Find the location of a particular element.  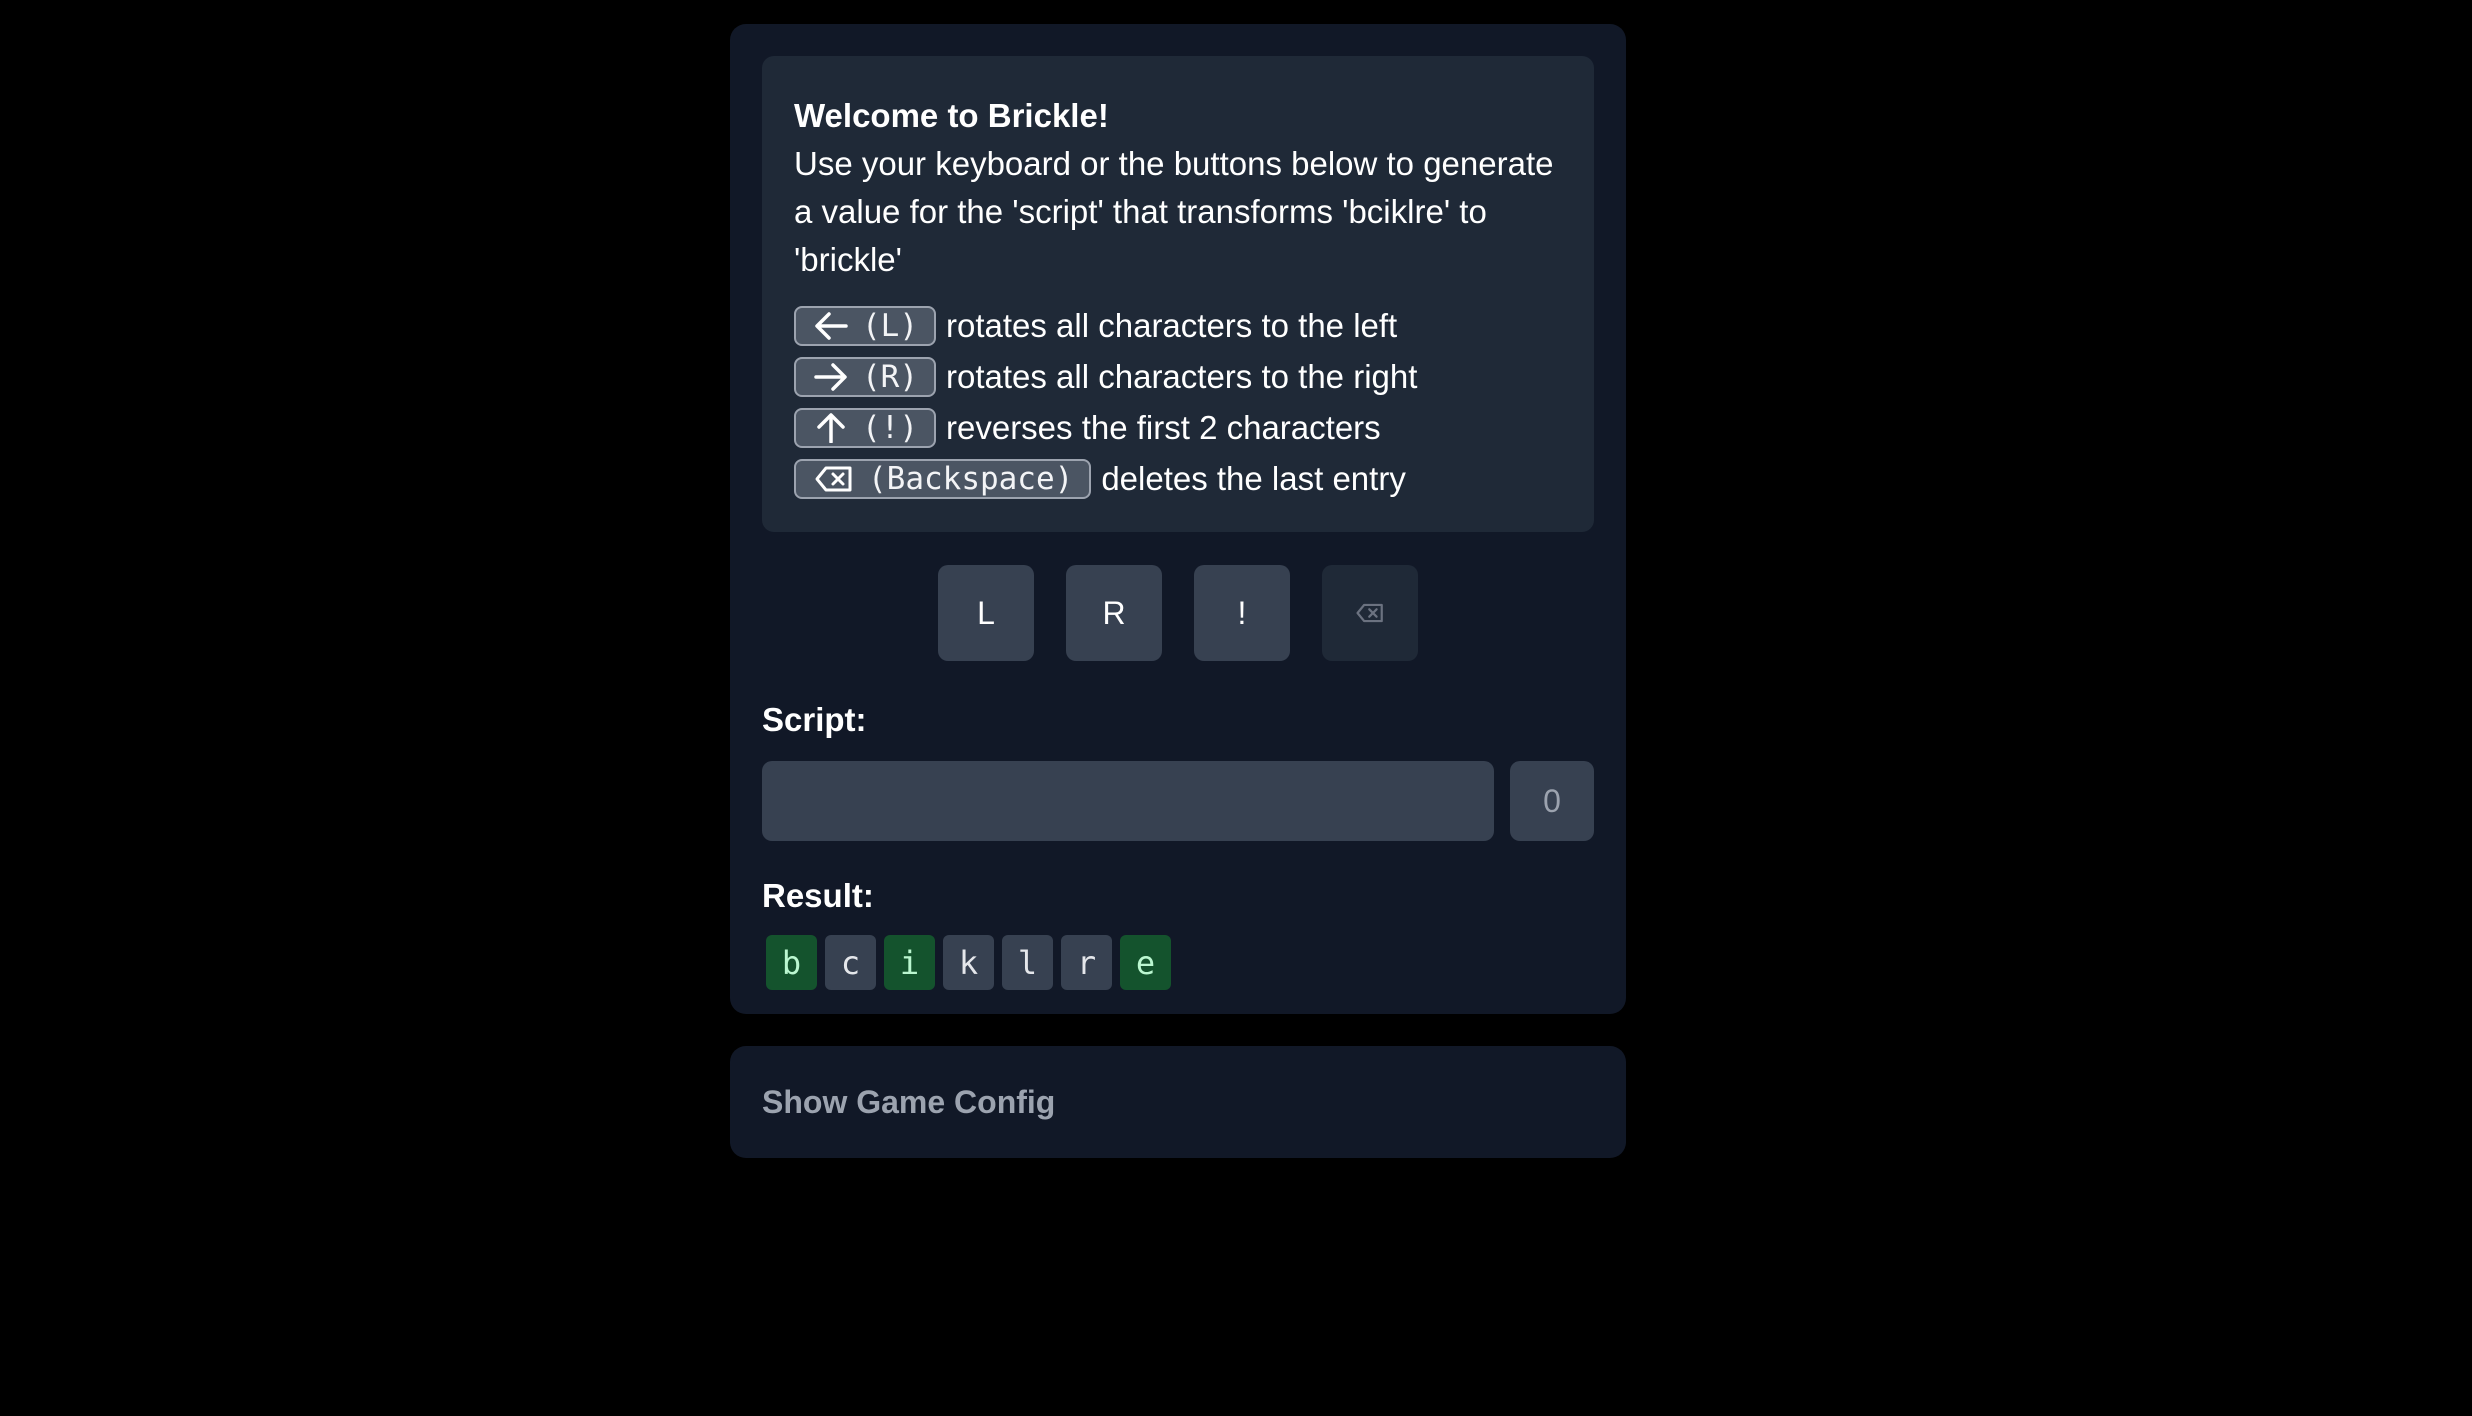

control-buttons: L R ! is located at coordinates (1178, 613).